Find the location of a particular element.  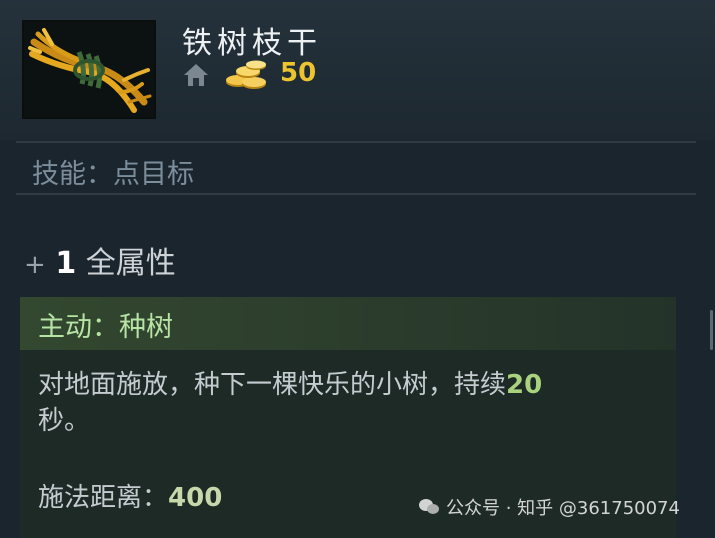

item-cost: 50 is located at coordinates (298, 73).